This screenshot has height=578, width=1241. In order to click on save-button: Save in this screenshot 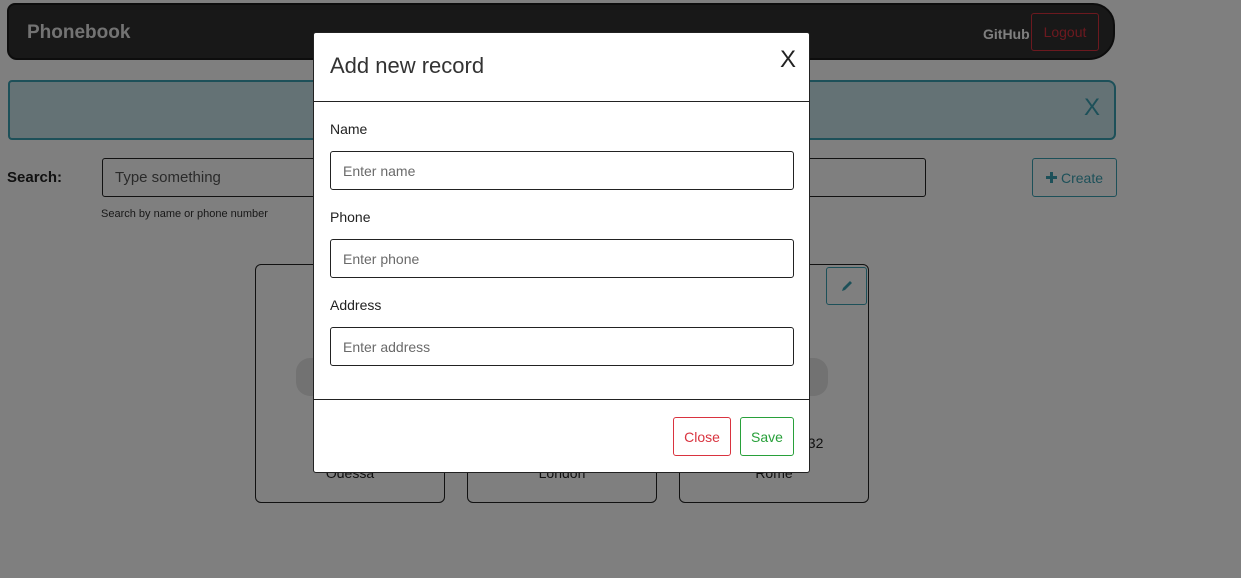, I will do `click(767, 436)`.